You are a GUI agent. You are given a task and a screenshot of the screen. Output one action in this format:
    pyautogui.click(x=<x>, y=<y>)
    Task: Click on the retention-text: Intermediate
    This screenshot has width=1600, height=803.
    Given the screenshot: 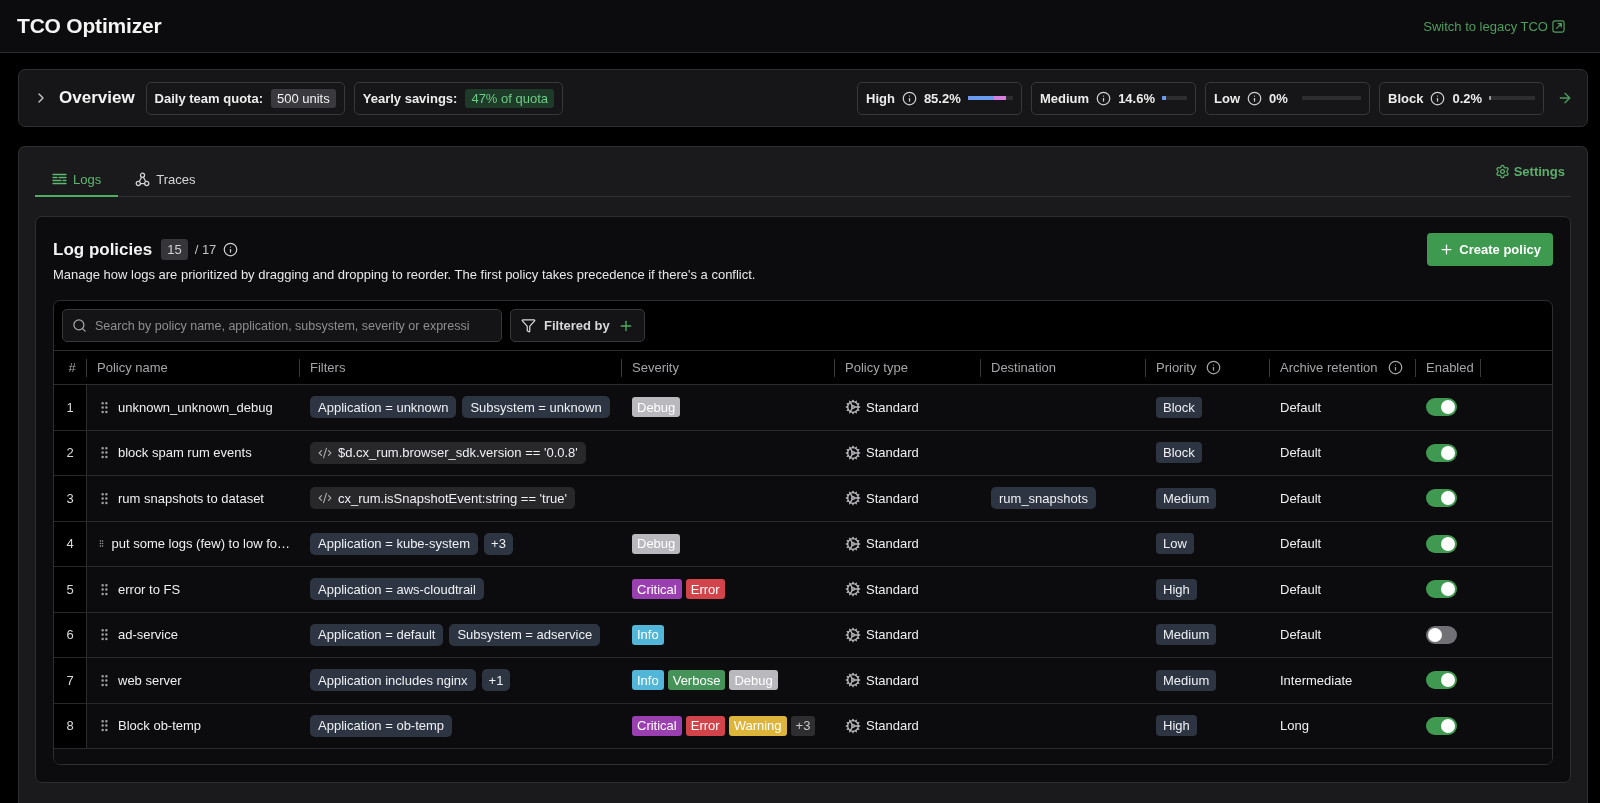 What is the action you would take?
    pyautogui.click(x=1316, y=680)
    